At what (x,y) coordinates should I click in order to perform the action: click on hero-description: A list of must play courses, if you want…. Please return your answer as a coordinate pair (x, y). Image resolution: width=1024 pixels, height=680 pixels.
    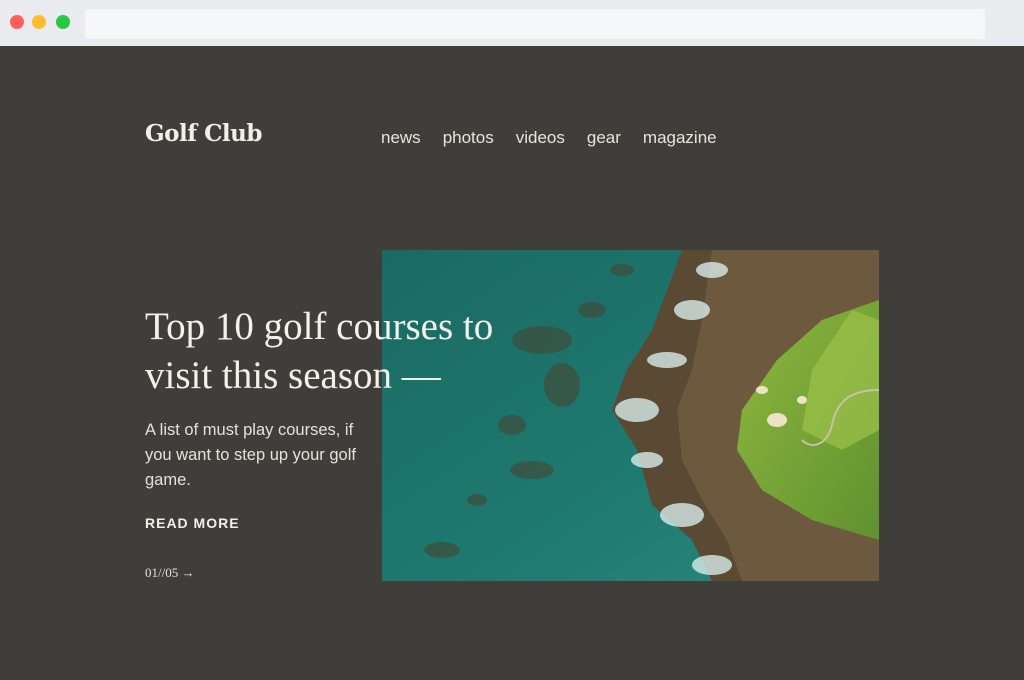
    Looking at the image, I should click on (250, 455).